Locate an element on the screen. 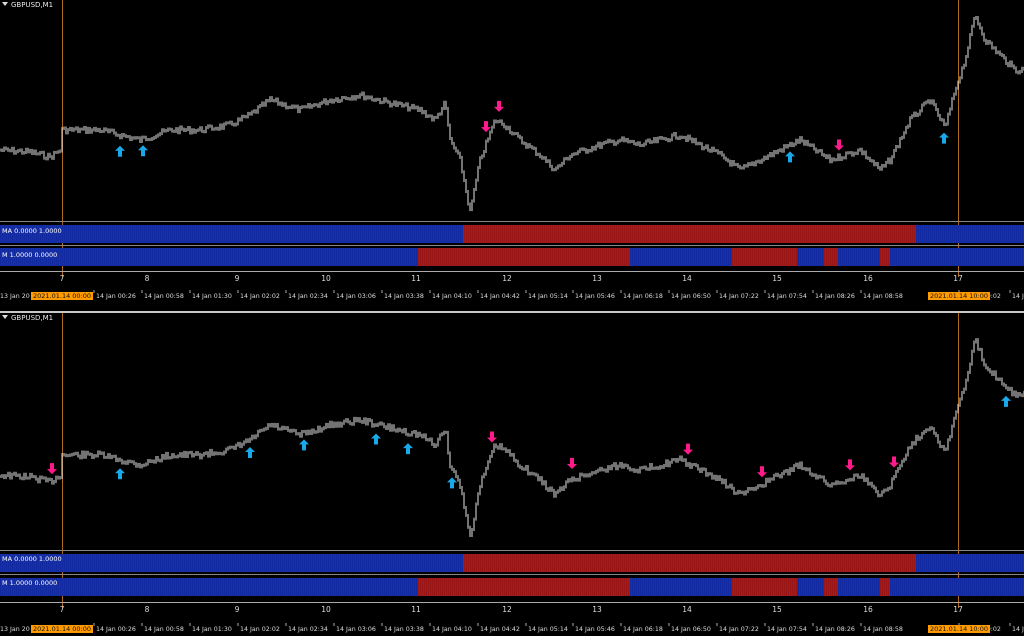 This screenshot has height=636, width=1024. time-tick-label: 14 Jan 00:58 is located at coordinates (164, 629).